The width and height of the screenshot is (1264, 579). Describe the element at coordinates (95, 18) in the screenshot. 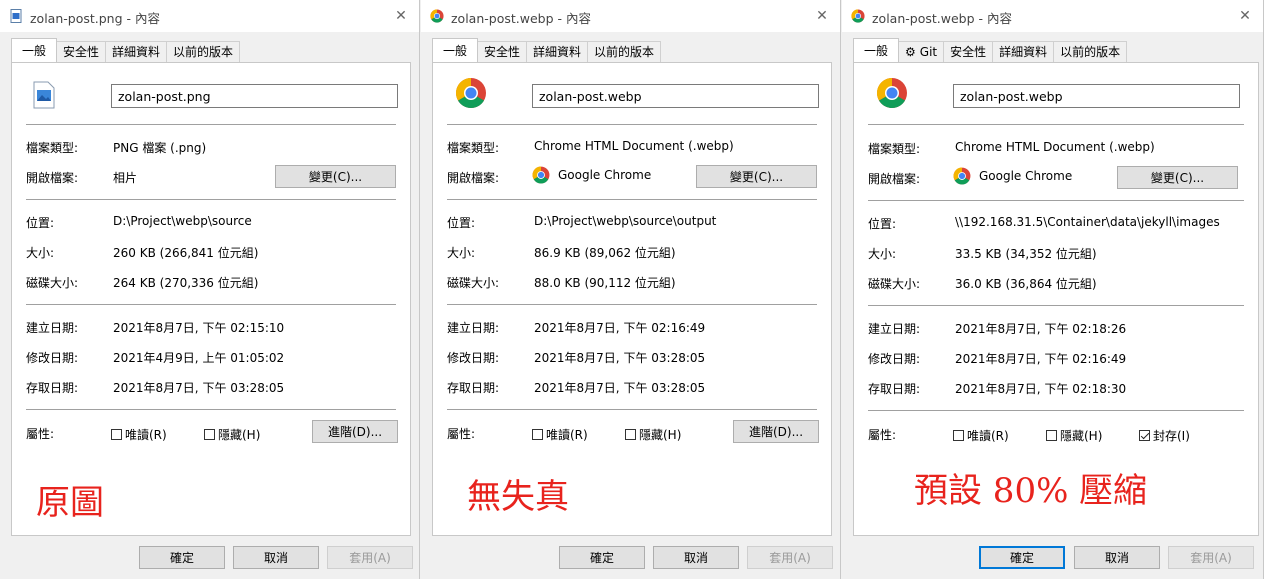

I see `window-title: zolan-post.png - 內容` at that location.